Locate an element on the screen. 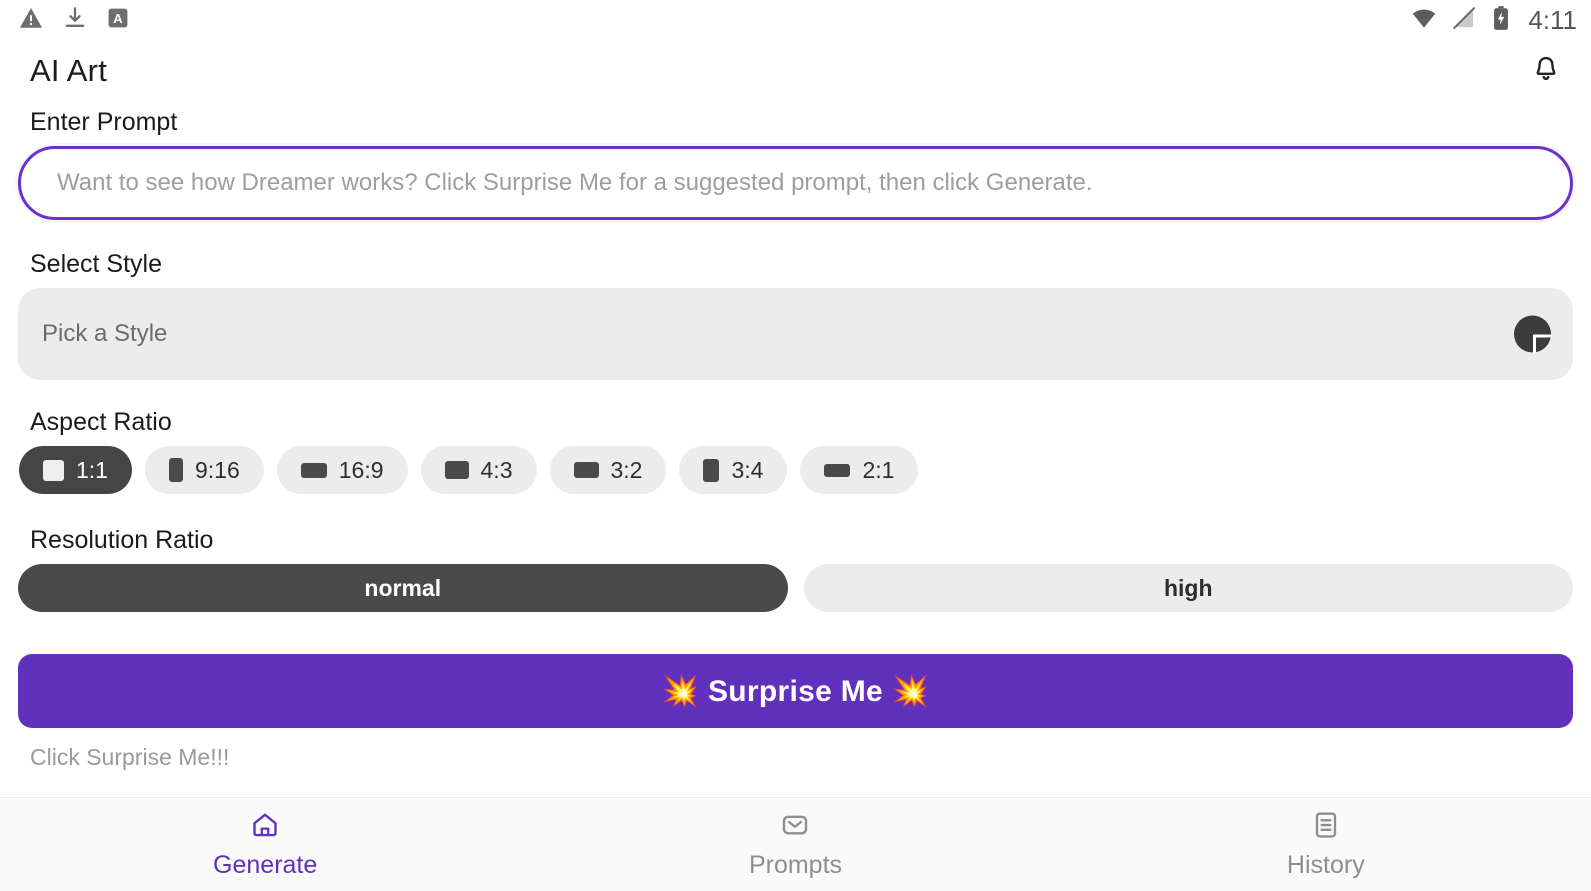 The height and width of the screenshot is (891, 1591). aspect-chip-label: 3:4 is located at coordinates (747, 469).